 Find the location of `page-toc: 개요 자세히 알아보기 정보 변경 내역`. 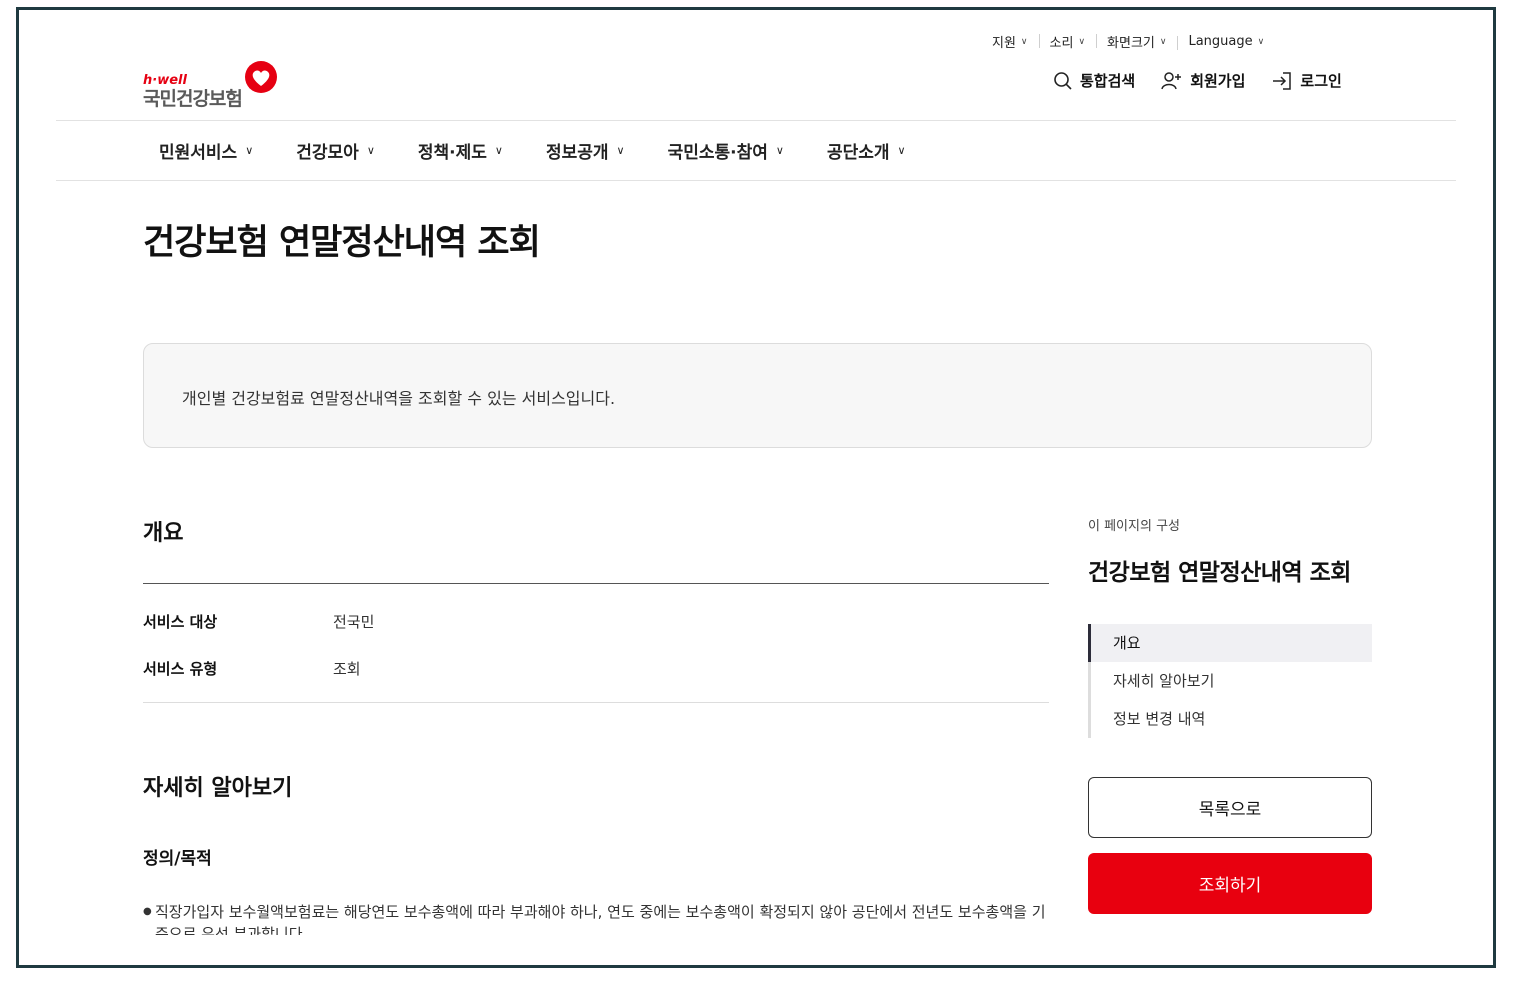

page-toc: 개요 자세히 알아보기 정보 변경 내역 is located at coordinates (1230, 681).